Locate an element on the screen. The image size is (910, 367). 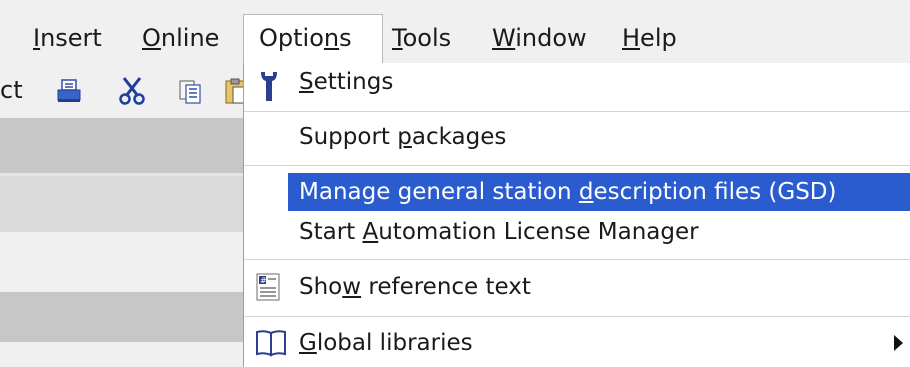
menu-help-label: Help is located at coordinates (649, 38).